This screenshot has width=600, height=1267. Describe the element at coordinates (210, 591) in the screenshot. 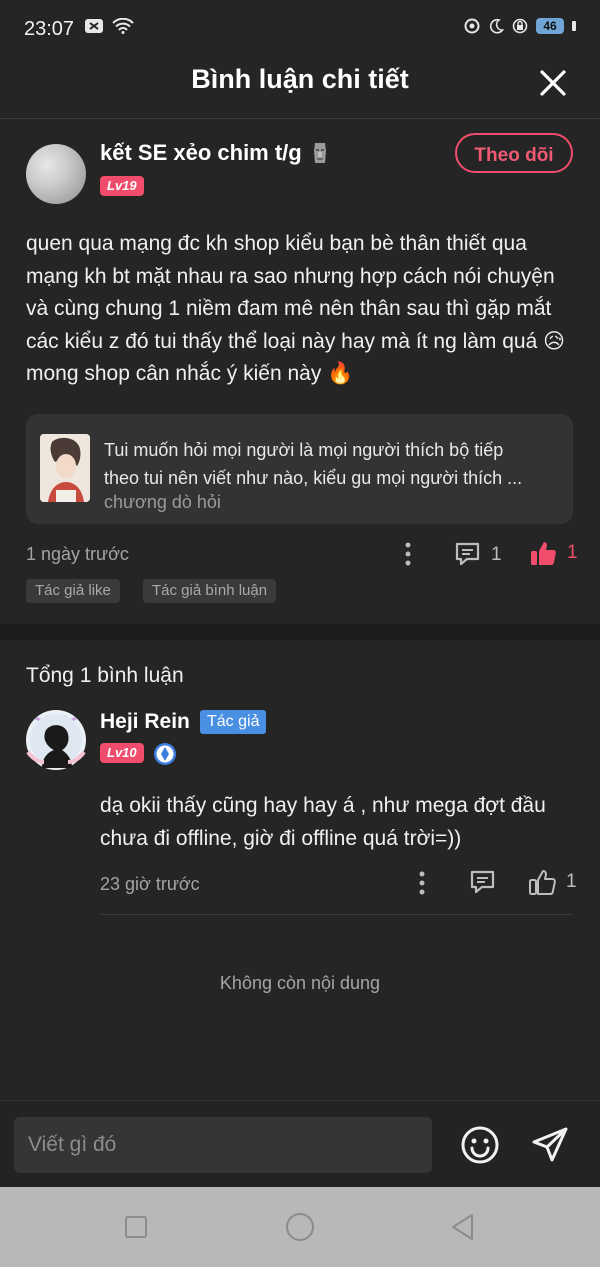

I see `tag-author-comment: Tác giả bình luận` at that location.